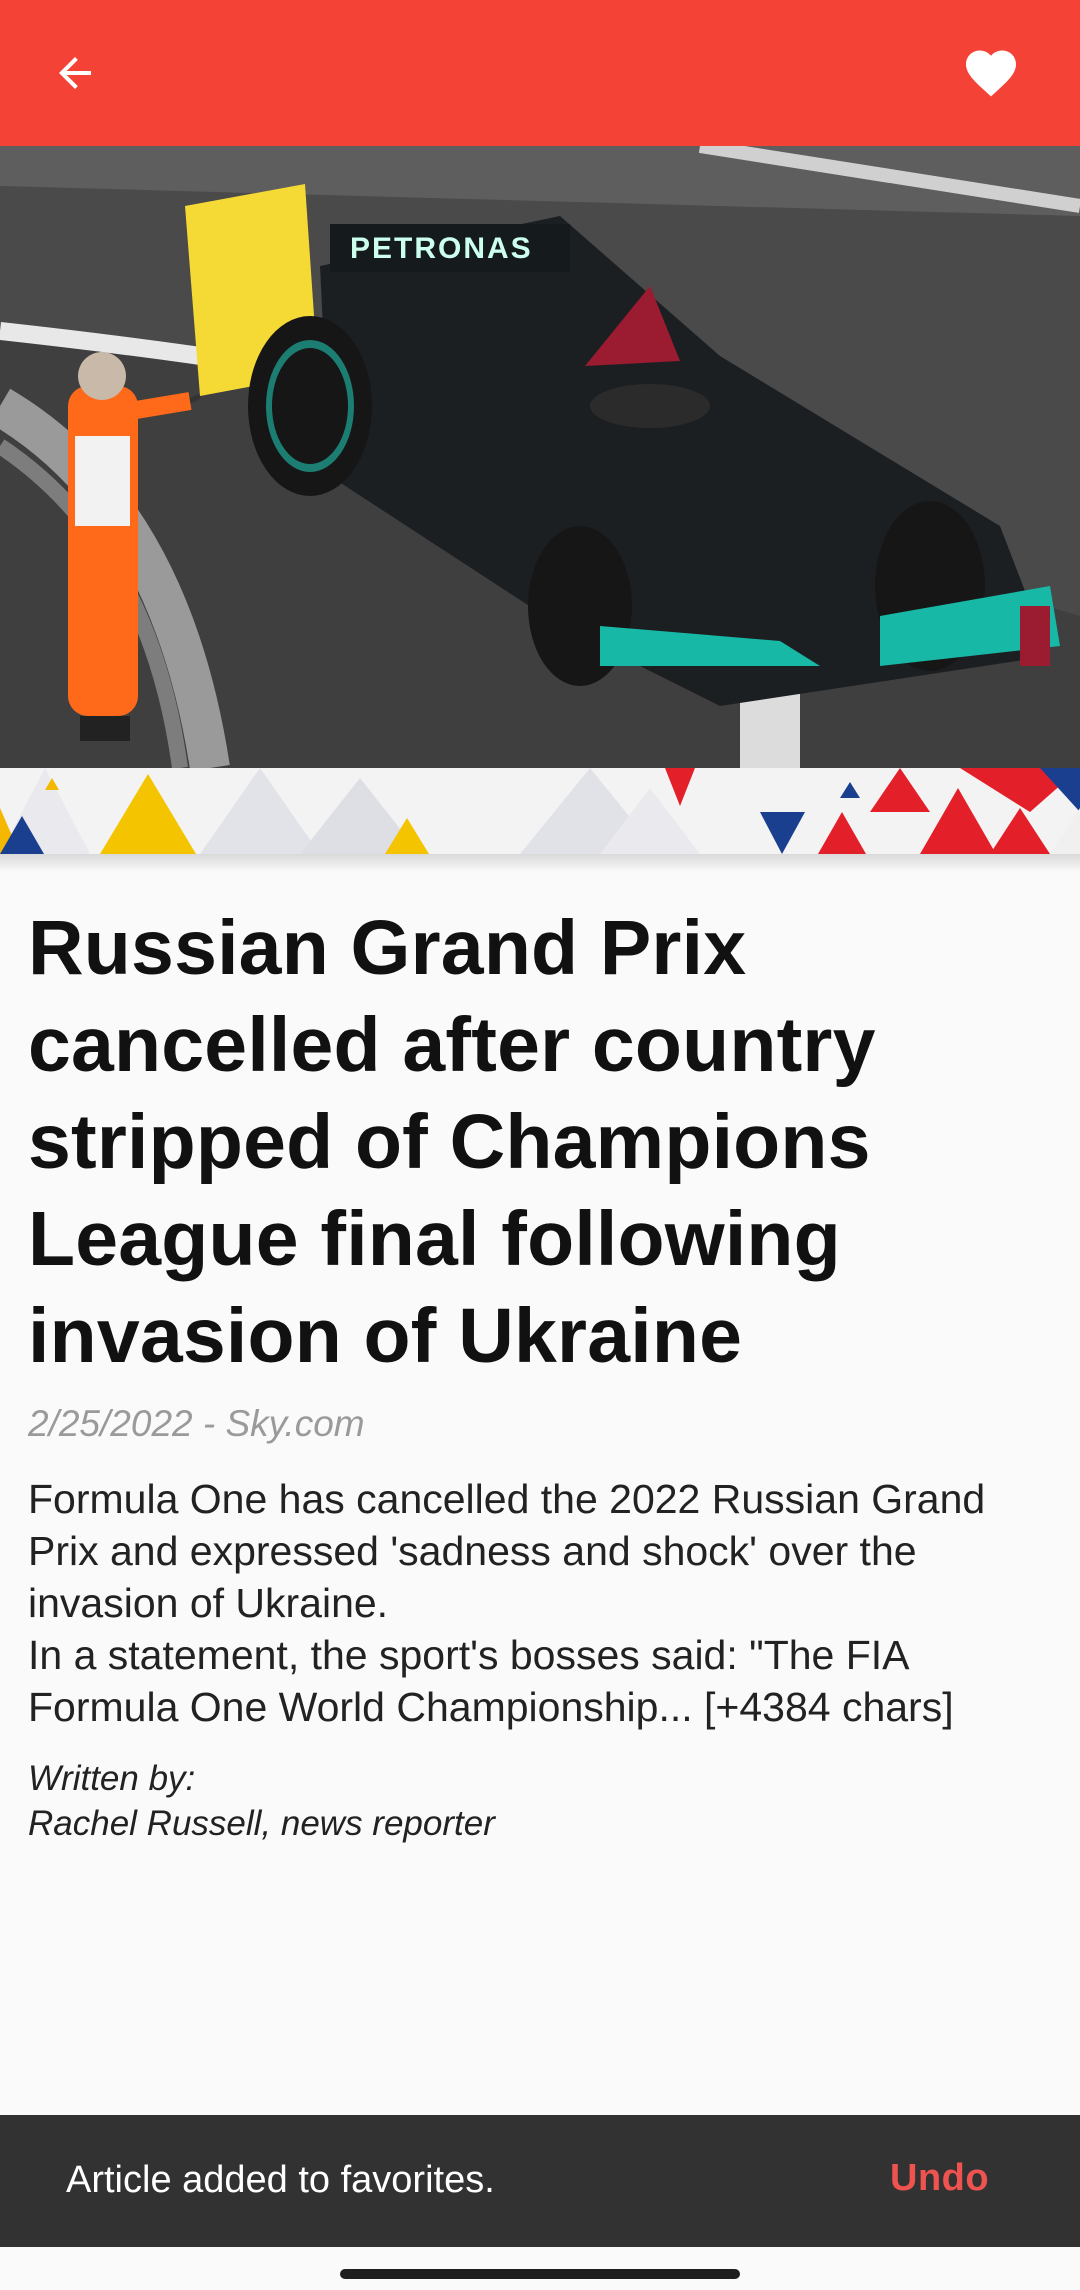 The height and width of the screenshot is (2290, 1080). Describe the element at coordinates (540, 2268) in the screenshot. I see `system-nav-bar` at that location.